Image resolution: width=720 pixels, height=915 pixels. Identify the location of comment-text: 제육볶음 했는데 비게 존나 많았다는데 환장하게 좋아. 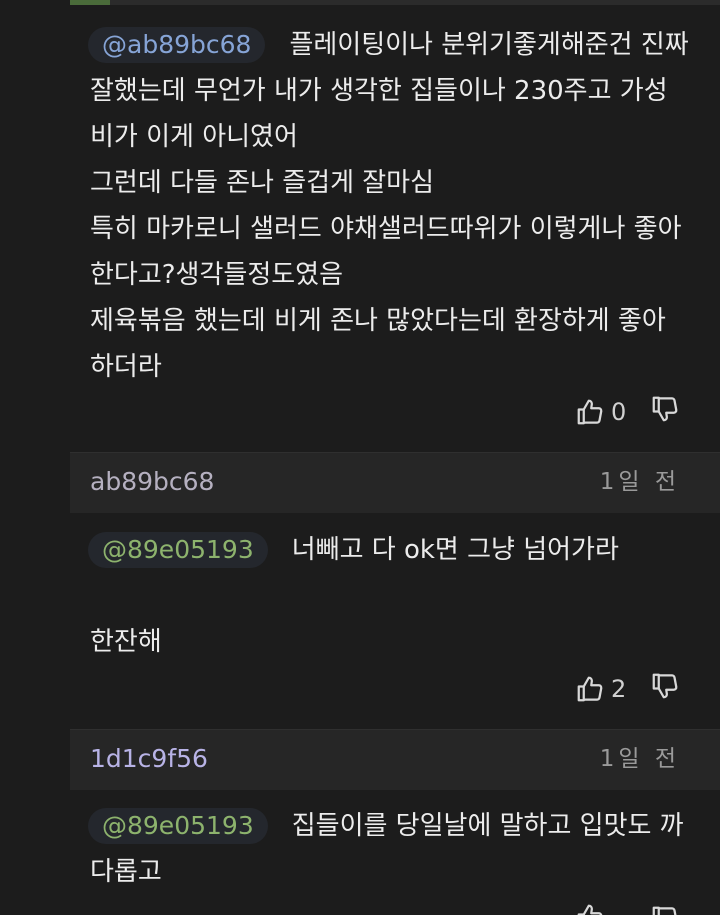
(378, 321).